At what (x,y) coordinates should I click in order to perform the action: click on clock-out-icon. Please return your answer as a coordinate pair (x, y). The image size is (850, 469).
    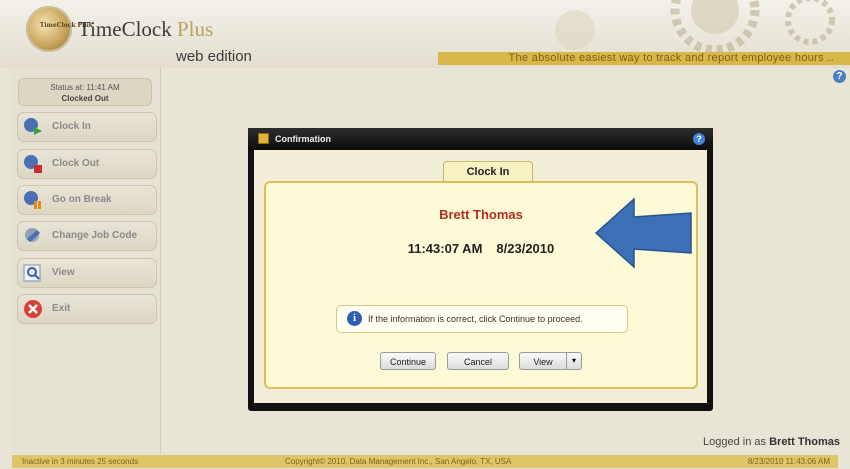
    Looking at the image, I should click on (33, 164).